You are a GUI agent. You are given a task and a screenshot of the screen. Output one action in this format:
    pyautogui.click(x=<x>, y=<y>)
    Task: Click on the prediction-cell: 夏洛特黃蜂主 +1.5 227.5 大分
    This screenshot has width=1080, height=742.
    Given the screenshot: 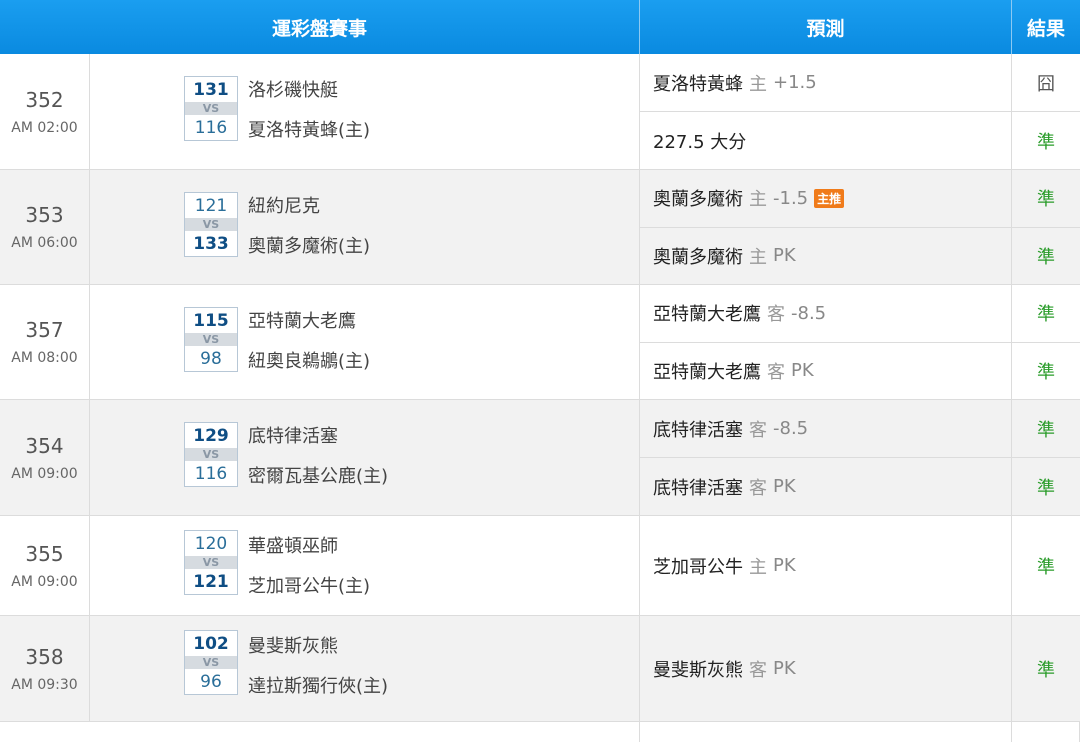 What is the action you would take?
    pyautogui.click(x=826, y=112)
    